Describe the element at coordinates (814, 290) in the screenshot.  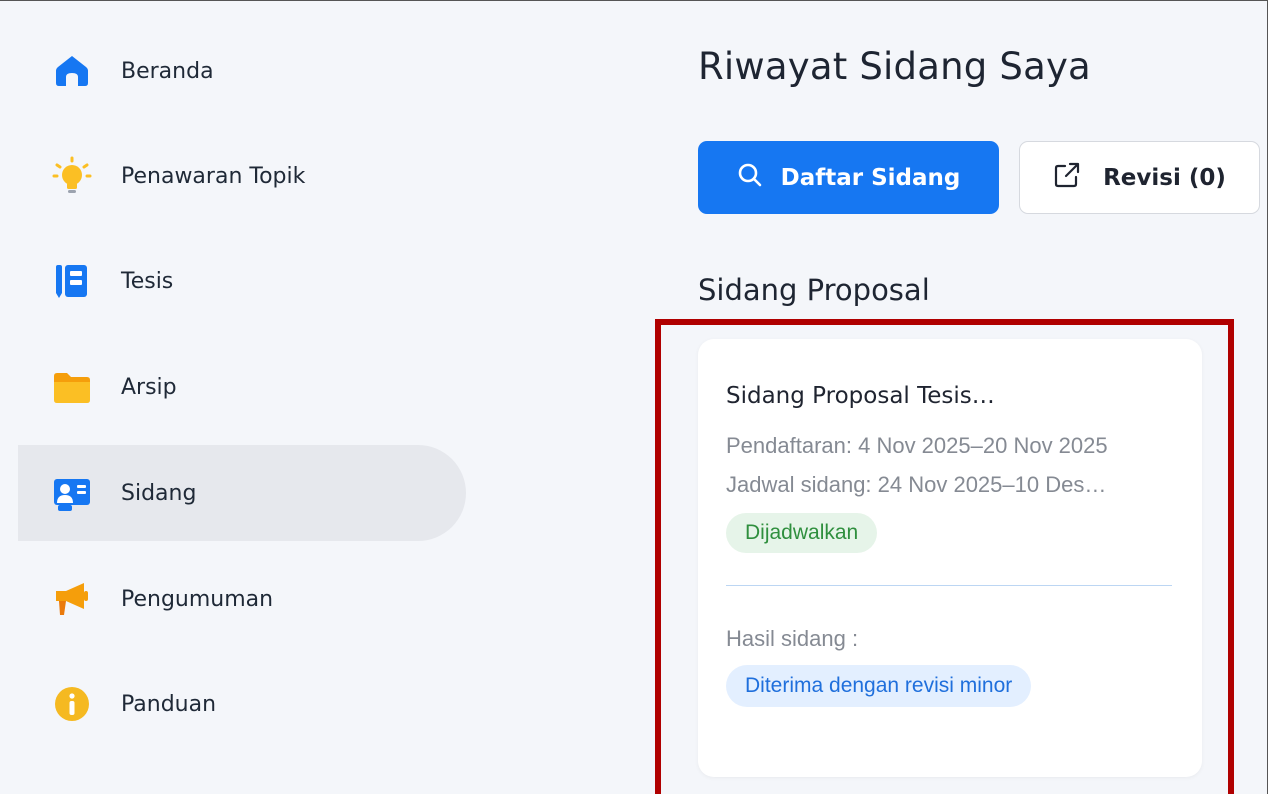
I see `section-title: Sidang Proposal` at that location.